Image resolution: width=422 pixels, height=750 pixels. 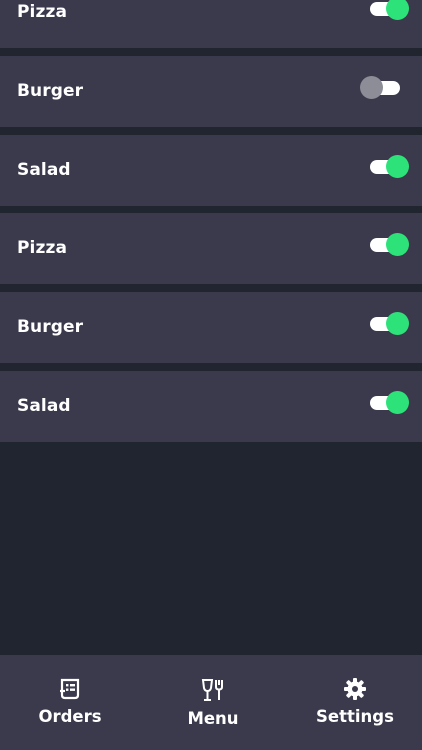 I want to click on gear-icon, so click(x=355, y=689).